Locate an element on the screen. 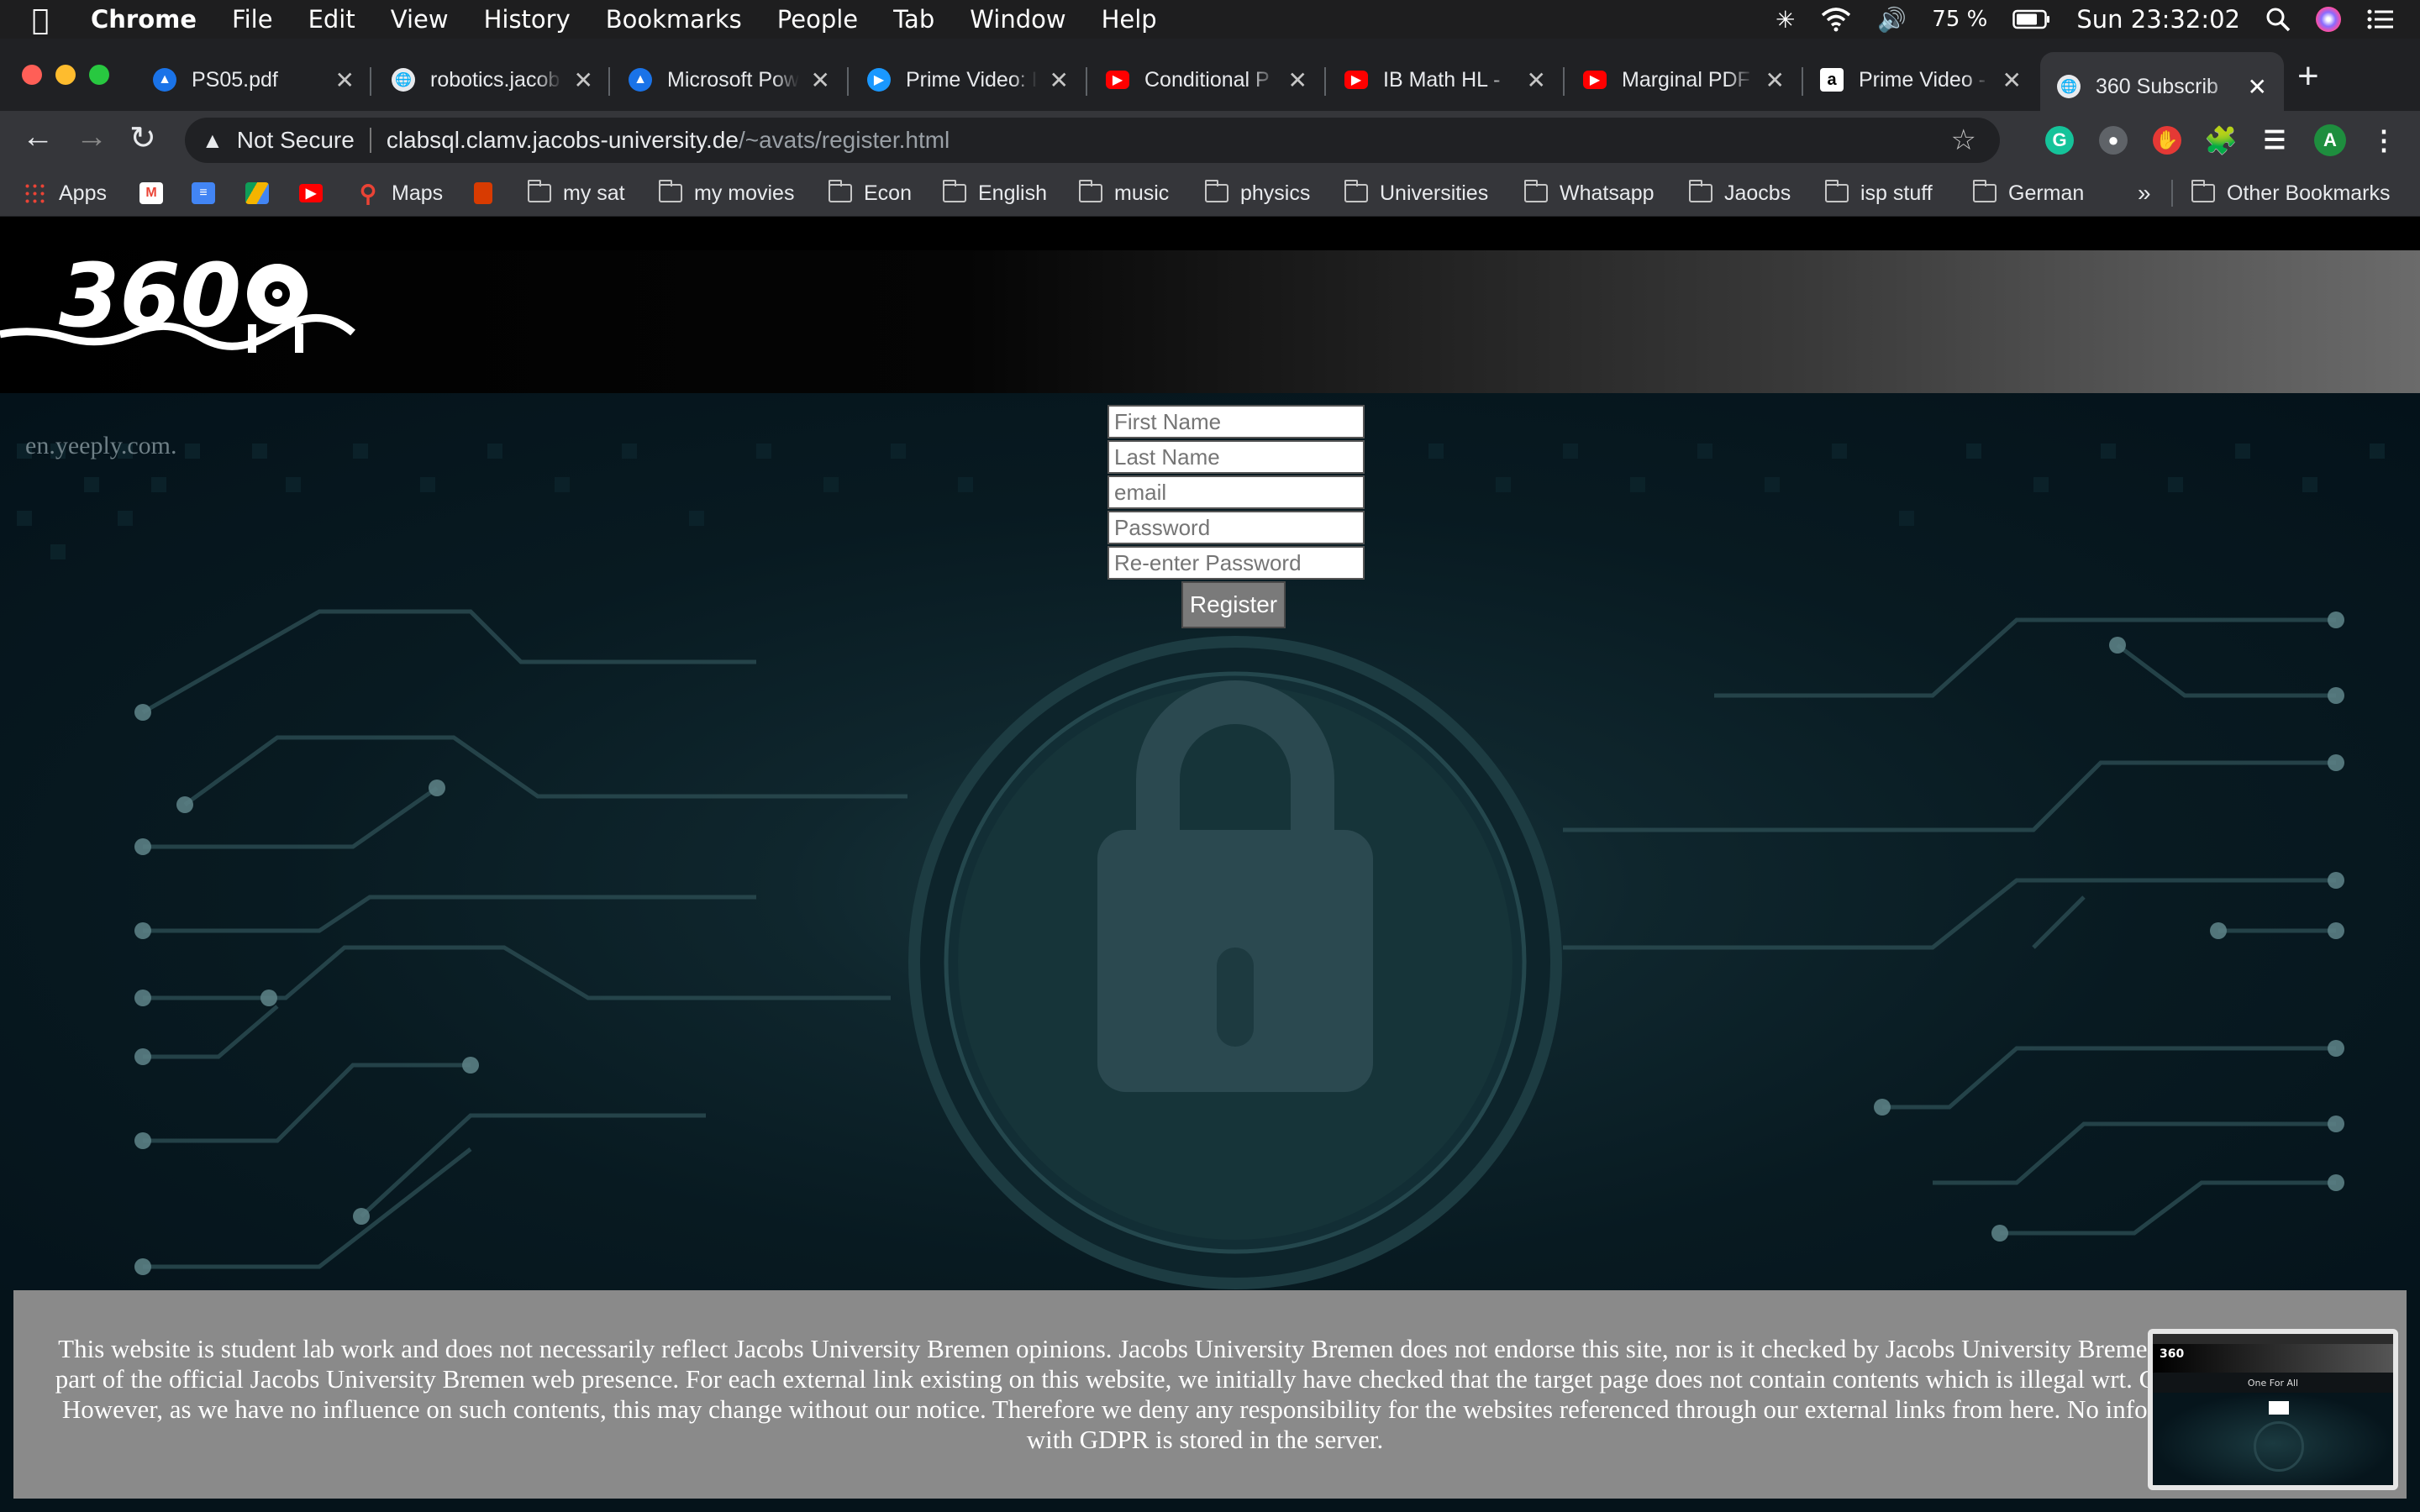  bookmark-music: music is located at coordinates (1124, 193).